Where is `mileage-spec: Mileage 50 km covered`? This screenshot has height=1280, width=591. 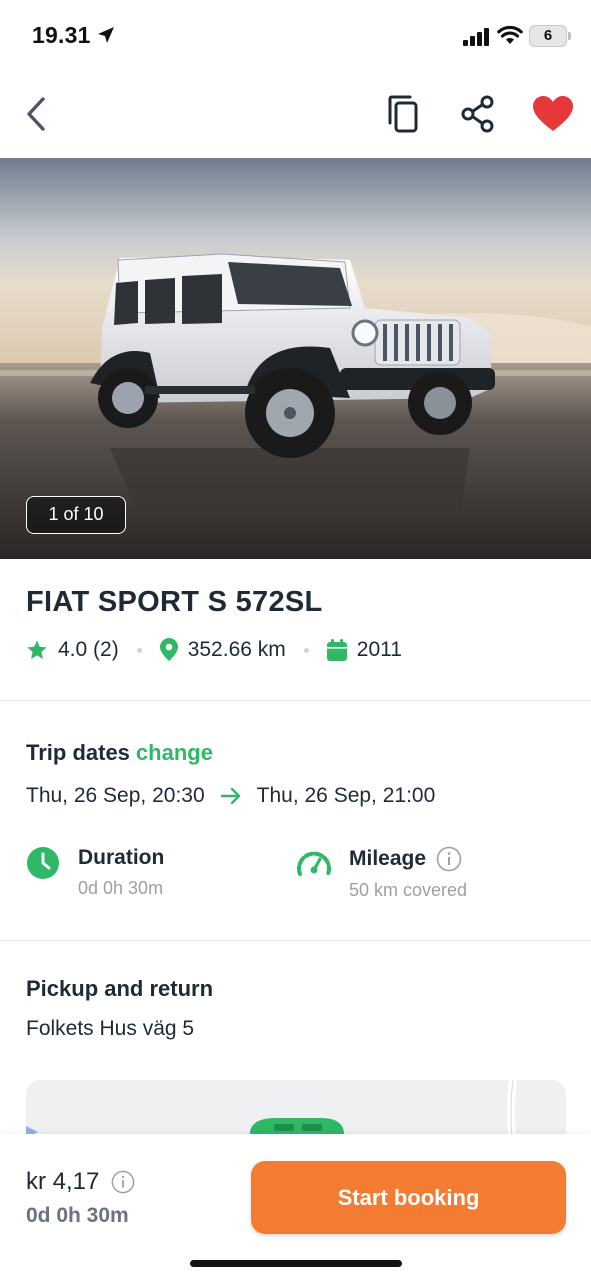
mileage-spec: Mileage 50 km covered is located at coordinates (381, 873).